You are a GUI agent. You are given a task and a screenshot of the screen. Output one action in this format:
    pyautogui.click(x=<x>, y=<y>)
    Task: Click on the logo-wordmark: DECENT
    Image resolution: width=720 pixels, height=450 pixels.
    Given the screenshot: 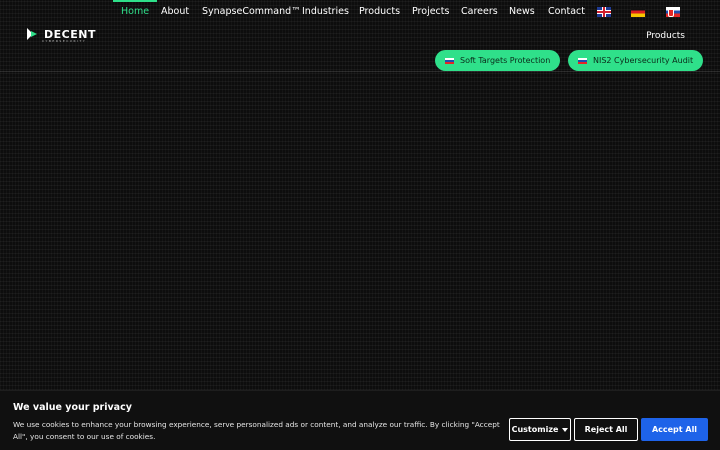 What is the action you would take?
    pyautogui.click(x=70, y=34)
    